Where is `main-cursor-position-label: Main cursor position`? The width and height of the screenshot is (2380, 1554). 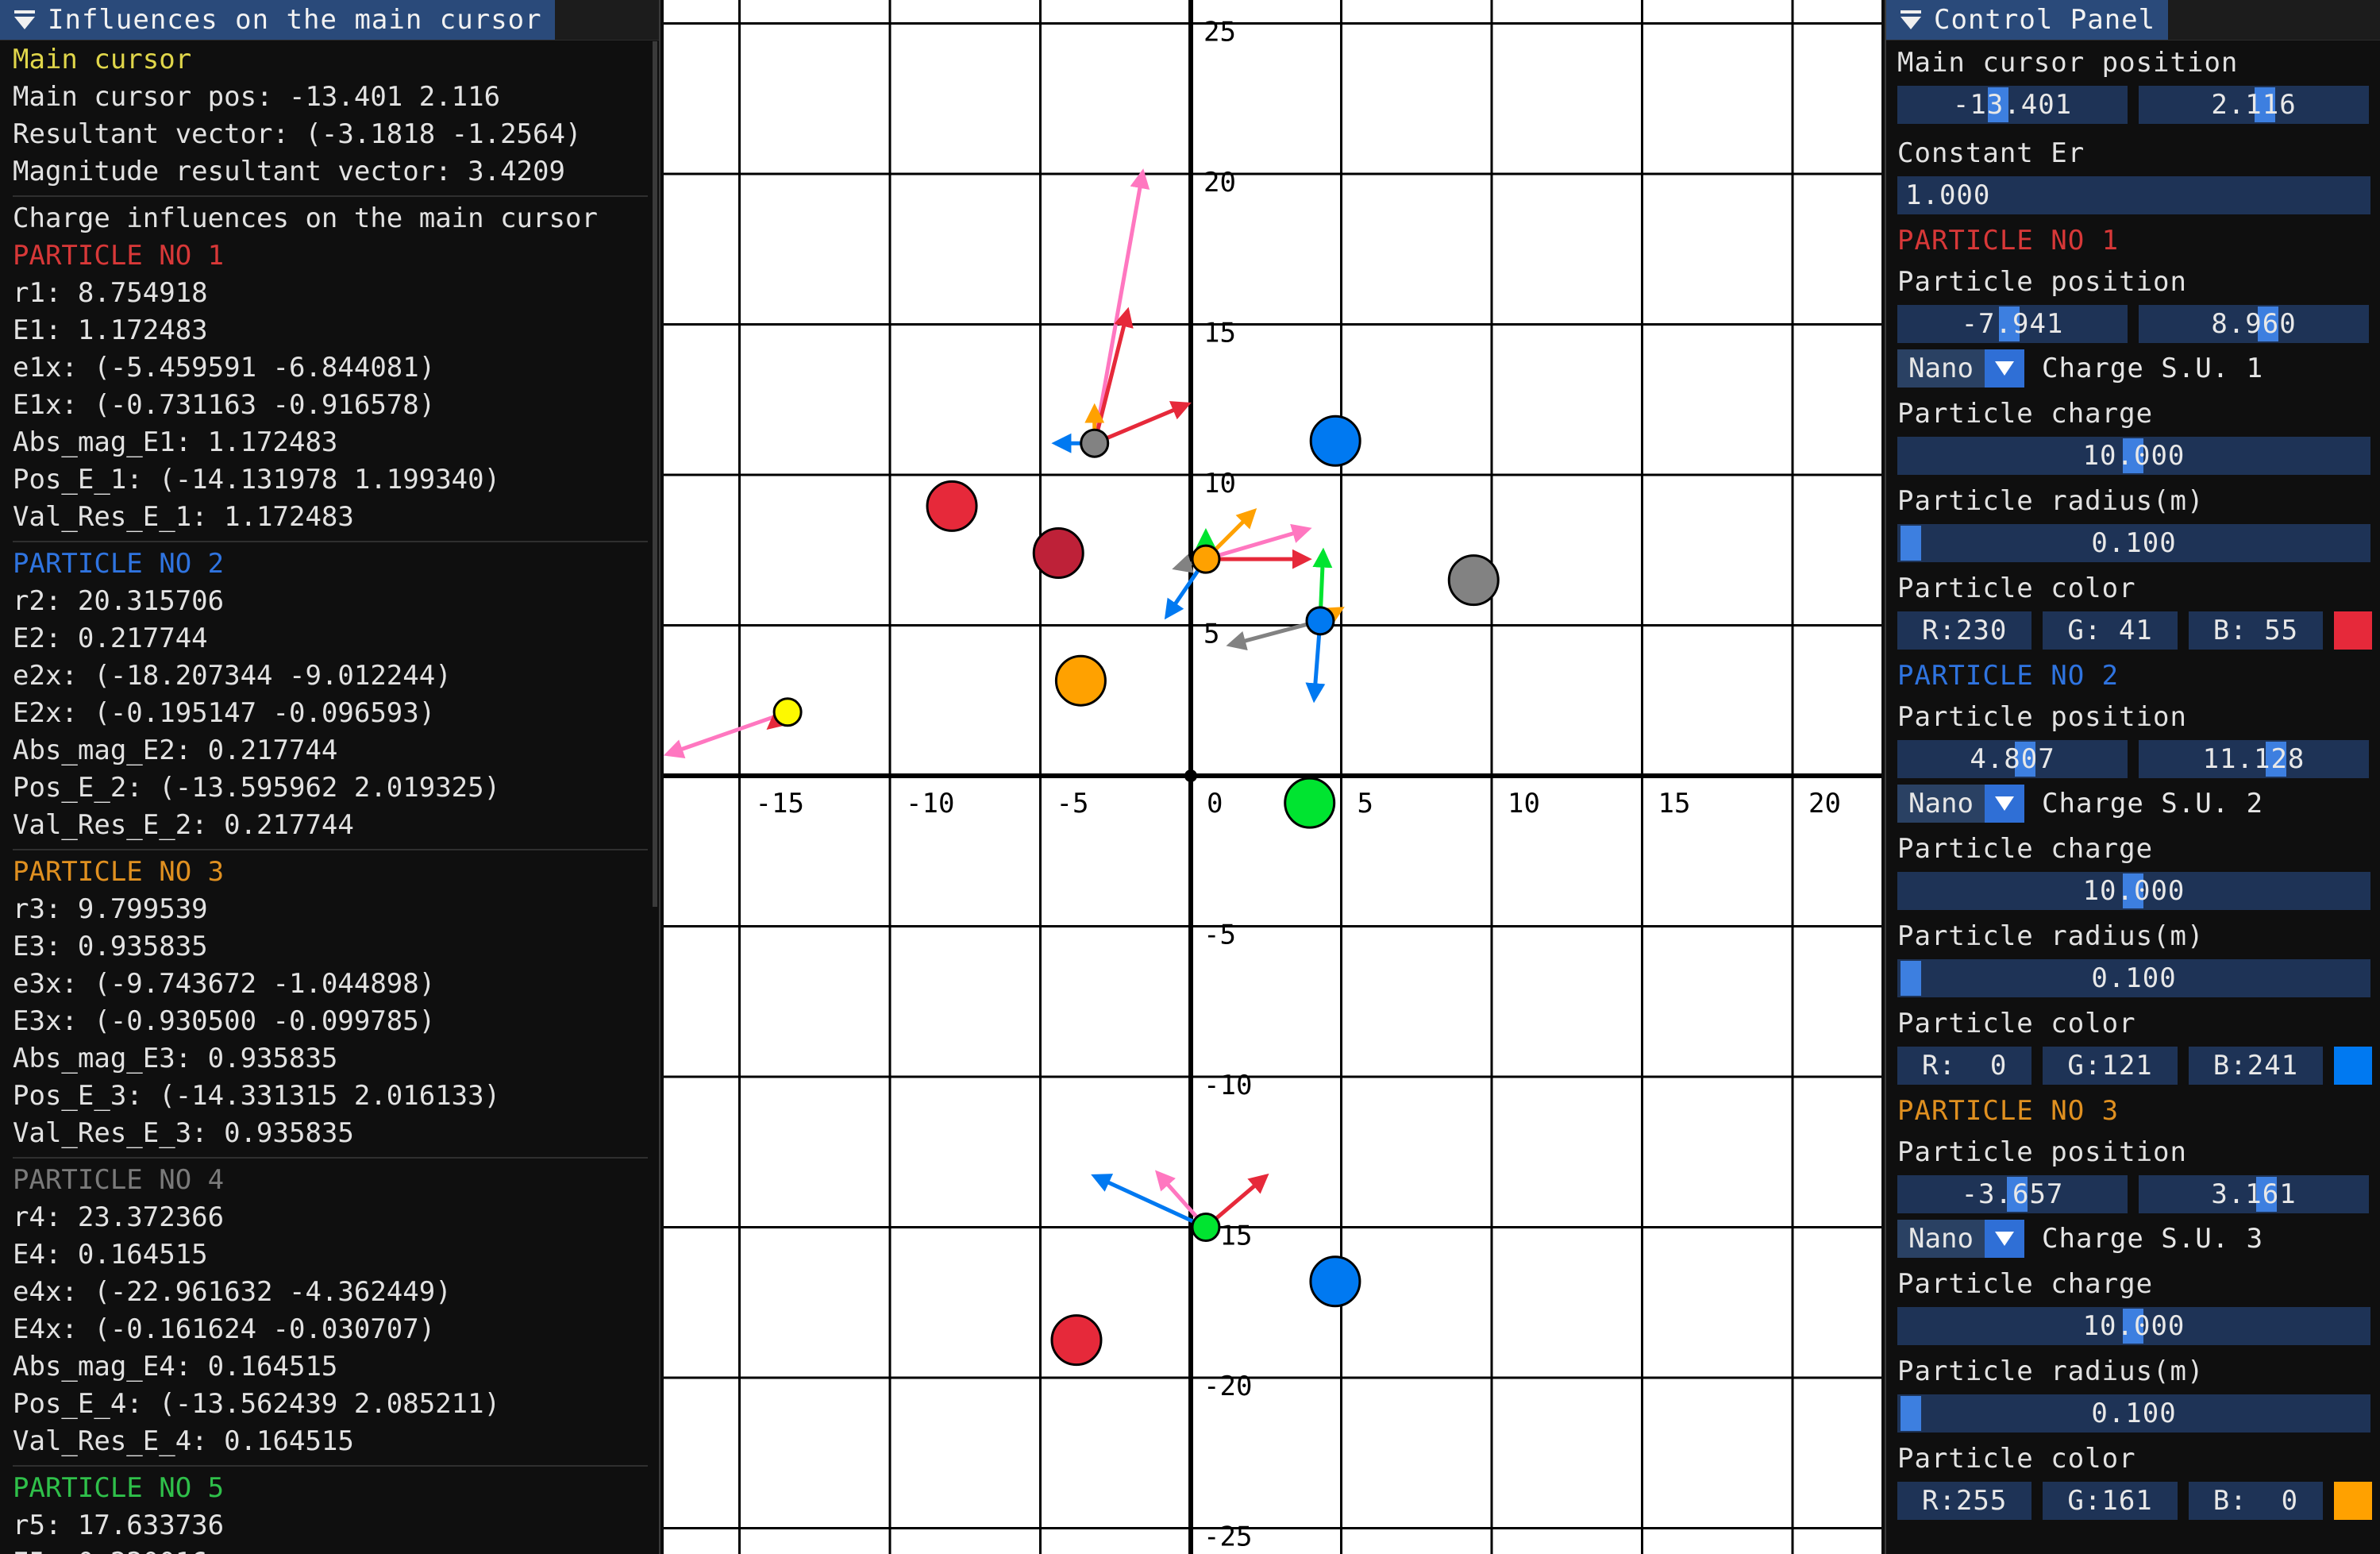 main-cursor-position-label: Main cursor position is located at coordinates (2068, 63).